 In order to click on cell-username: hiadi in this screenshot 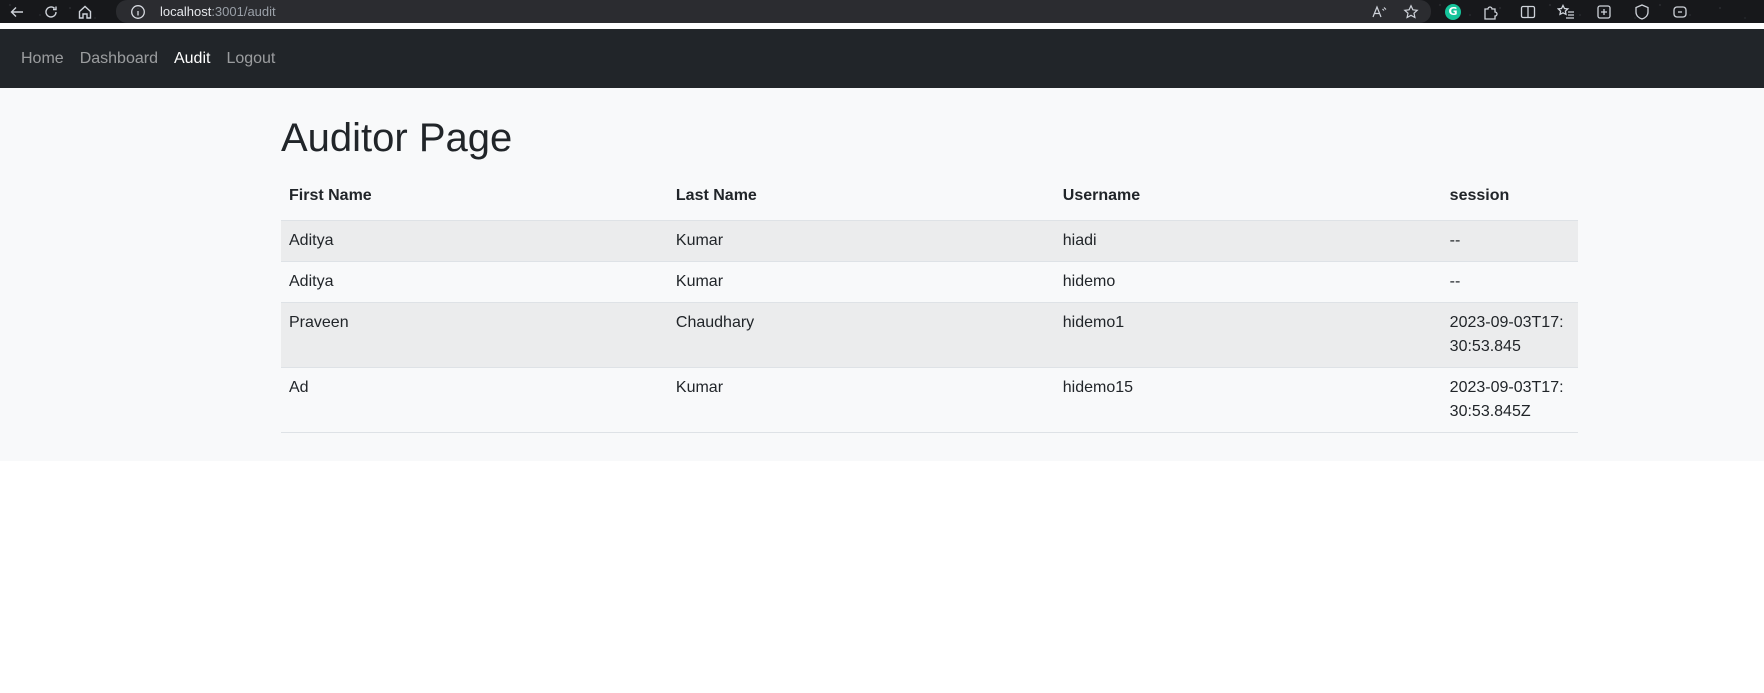, I will do `click(1248, 241)`.